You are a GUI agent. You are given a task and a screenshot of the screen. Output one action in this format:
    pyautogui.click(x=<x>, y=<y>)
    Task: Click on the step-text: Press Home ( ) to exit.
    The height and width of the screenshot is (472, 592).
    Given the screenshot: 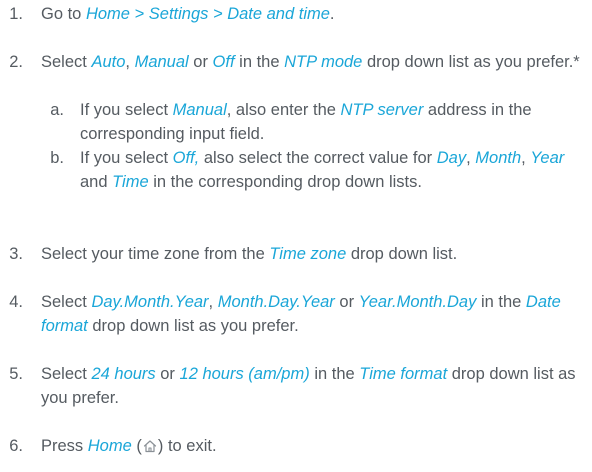 What is the action you would take?
    pyautogui.click(x=315, y=446)
    